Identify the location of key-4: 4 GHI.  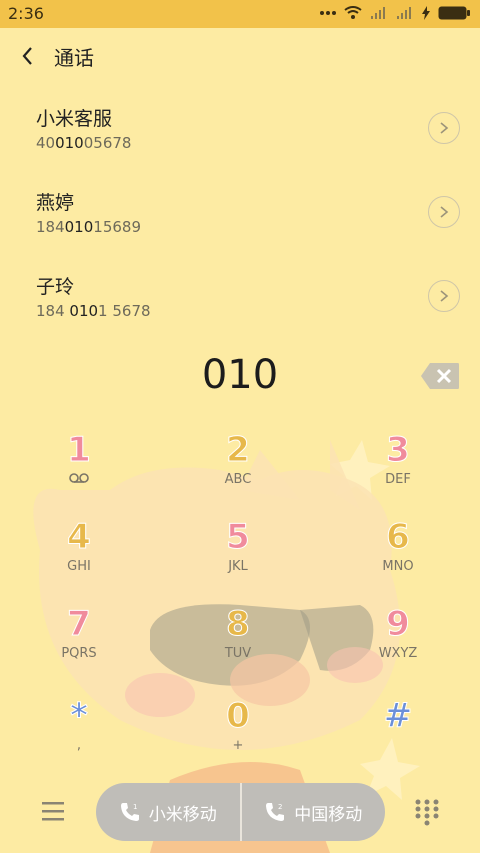
(79, 557).